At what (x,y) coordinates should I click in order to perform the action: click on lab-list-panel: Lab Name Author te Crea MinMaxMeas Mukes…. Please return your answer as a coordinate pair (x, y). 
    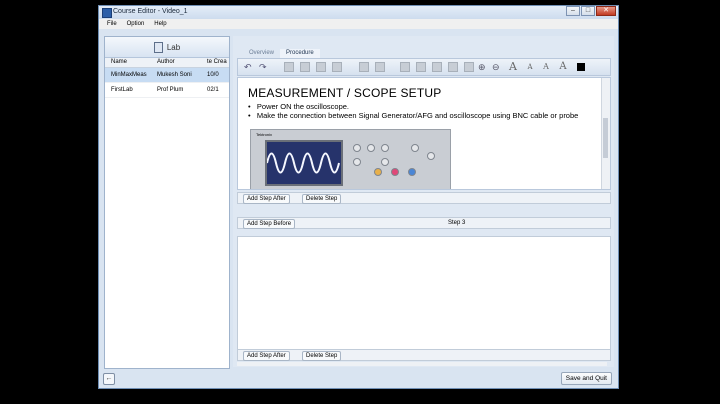
    Looking at the image, I should click on (167, 202).